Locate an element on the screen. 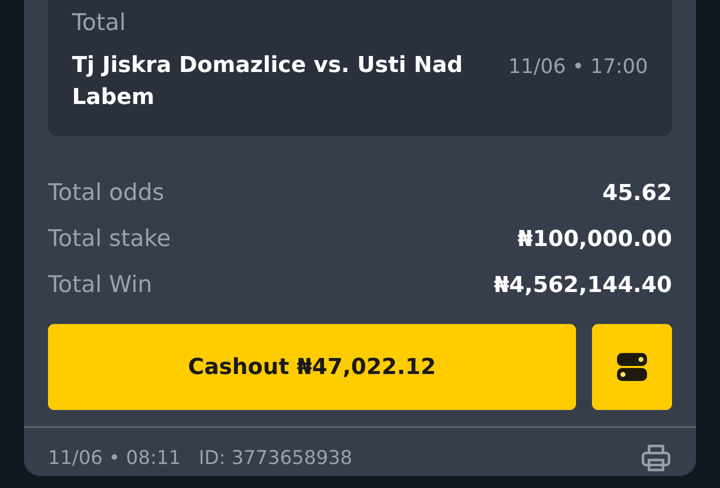  bet-datetime: 11/06 • 08:11 is located at coordinates (114, 458).